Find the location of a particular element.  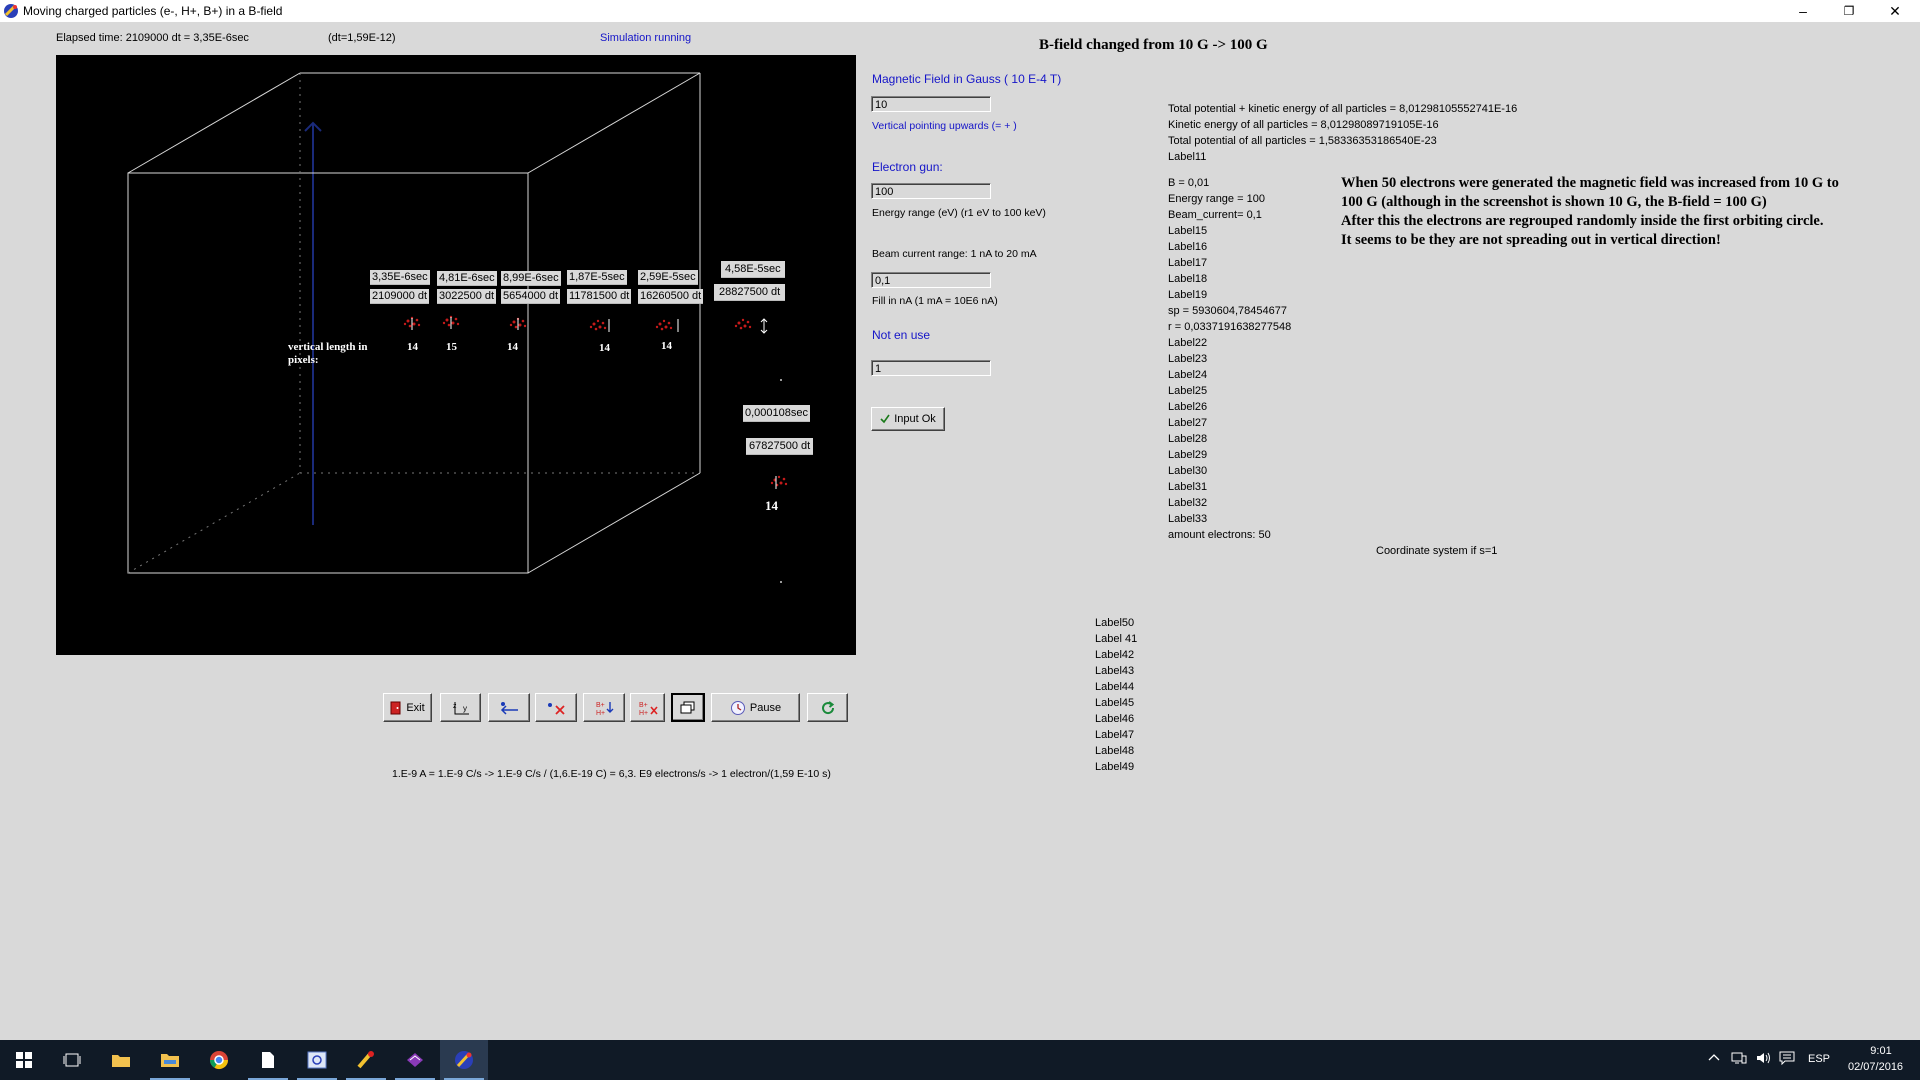

taskbar-chrome is located at coordinates (219, 1060).